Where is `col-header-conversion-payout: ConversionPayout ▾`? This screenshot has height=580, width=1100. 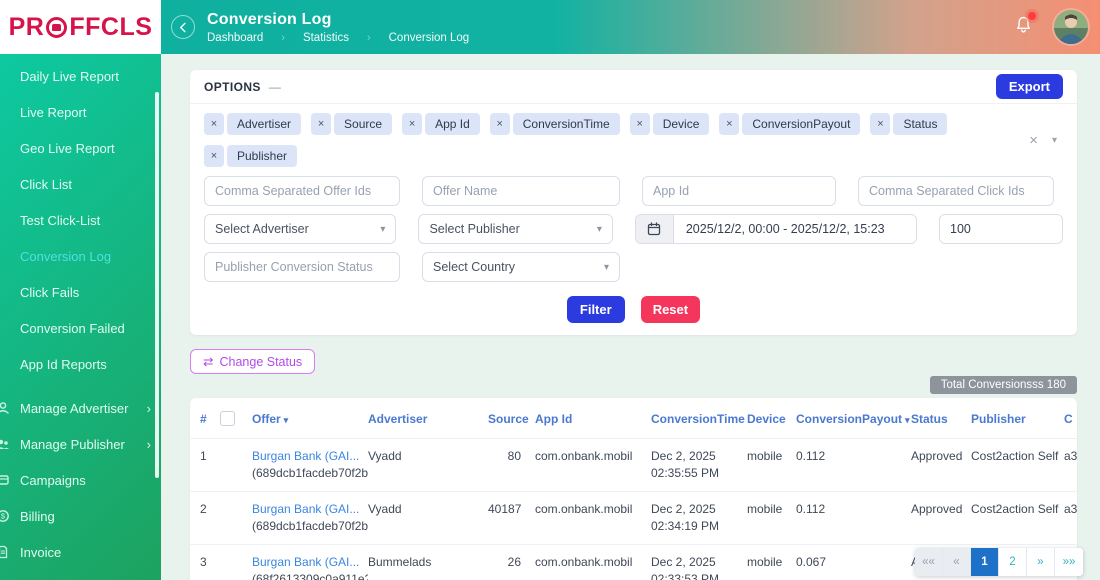 col-header-conversion-payout: ConversionPayout ▾ is located at coordinates (853, 418).